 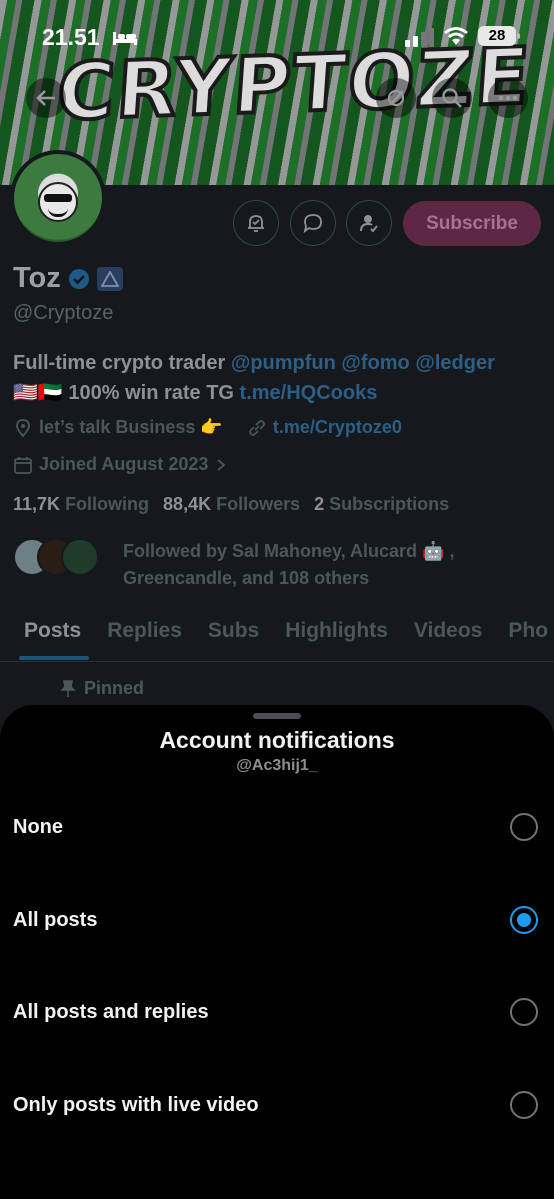 I want to click on option-all-posts: All posts, so click(x=277, y=920).